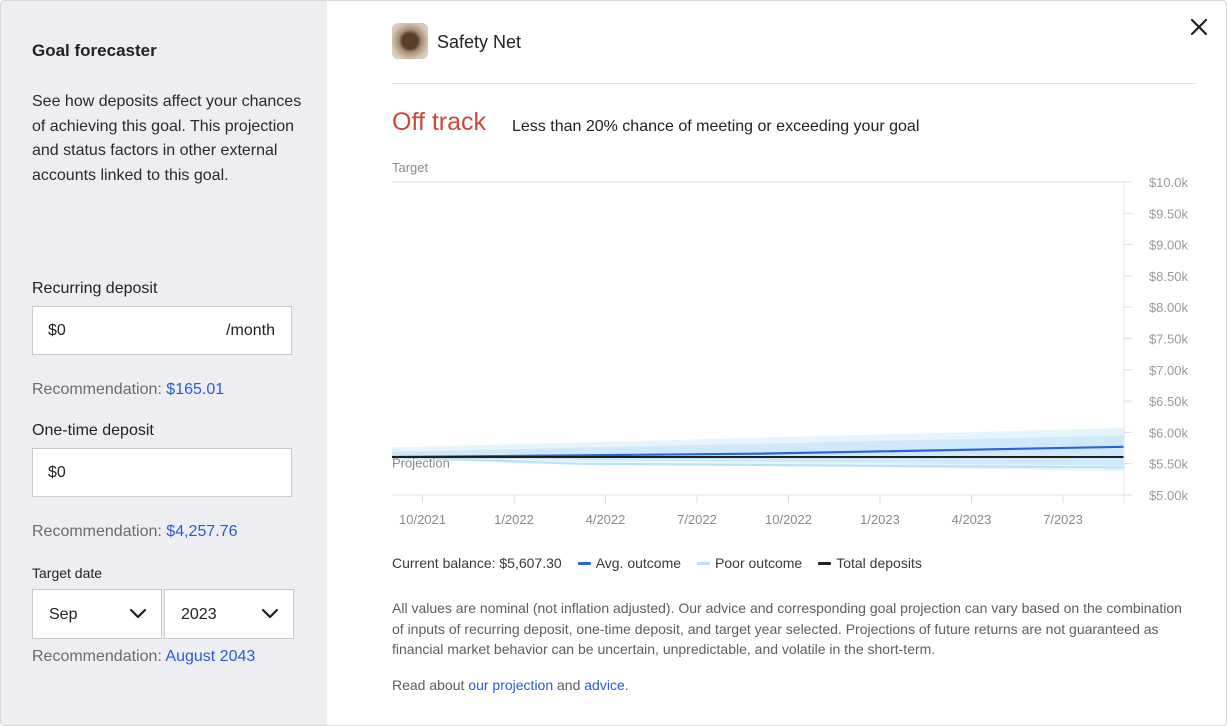 This screenshot has height=726, width=1227. I want to click on close-icon, so click(1199, 27).